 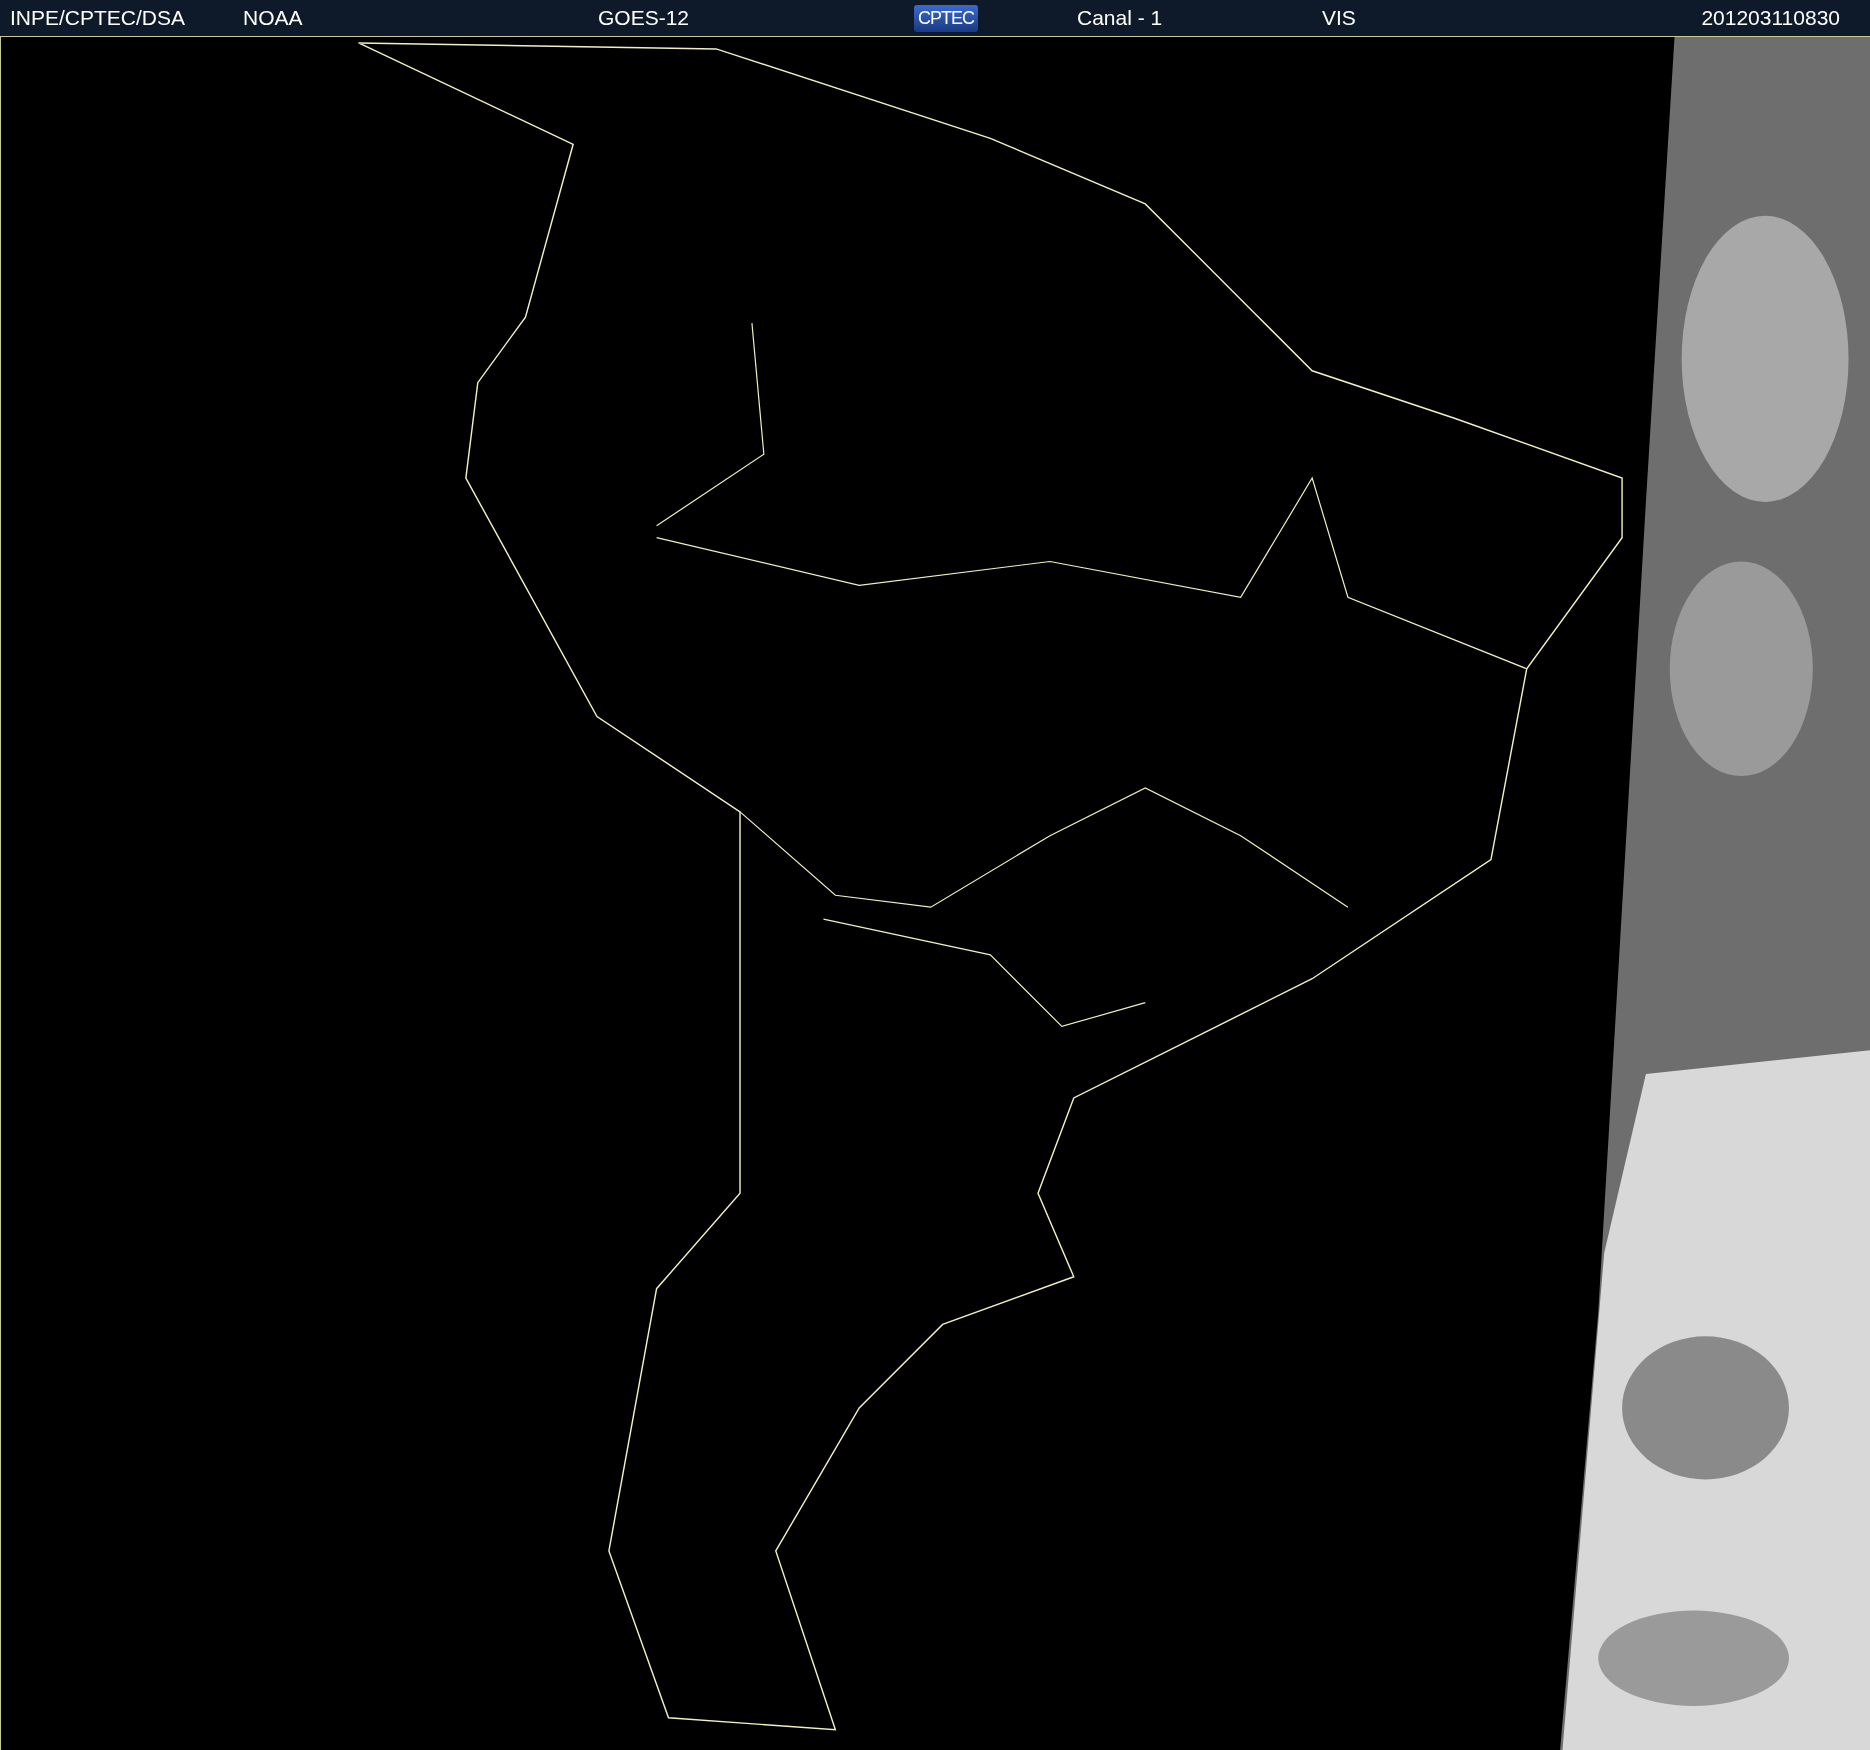 What do you see at coordinates (98, 18) in the screenshot?
I see `agency-label: INPE/CPTEC/DSA` at bounding box center [98, 18].